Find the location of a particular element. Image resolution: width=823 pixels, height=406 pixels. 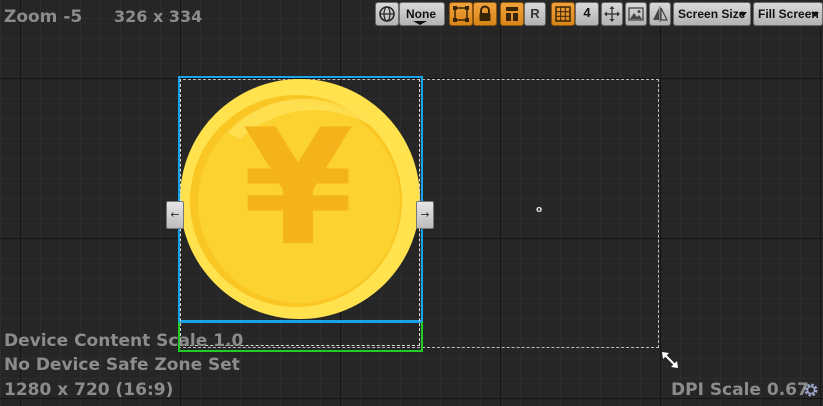

right-anchor-handle: → is located at coordinates (425, 215).